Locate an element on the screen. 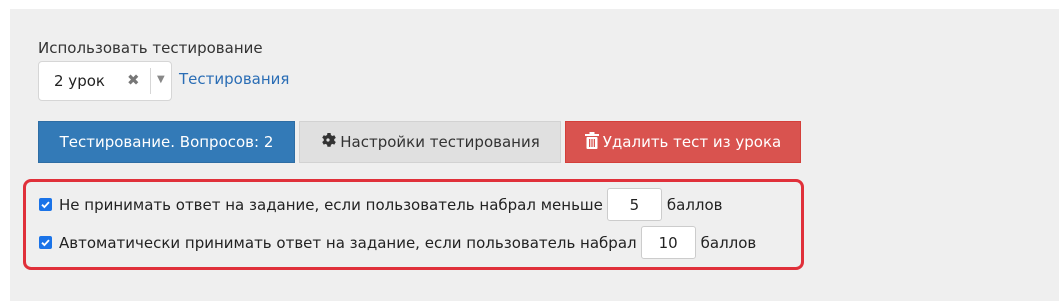  testing-questions-label: Тестирование. Вопросов: 2 is located at coordinates (166, 142).